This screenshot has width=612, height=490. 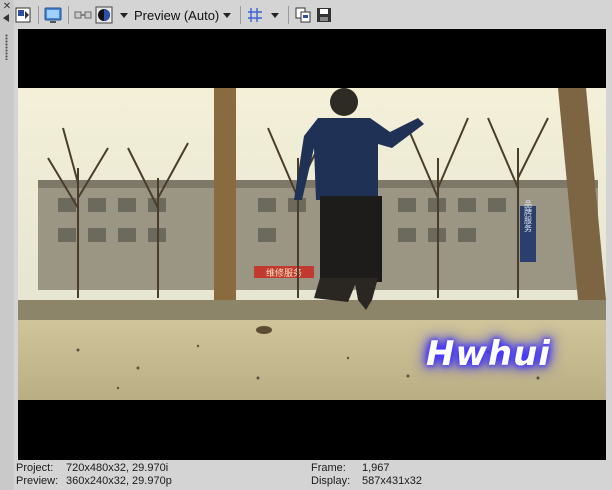 I want to click on project-value: 720x480x32, 29.970i, so click(x=117, y=468).